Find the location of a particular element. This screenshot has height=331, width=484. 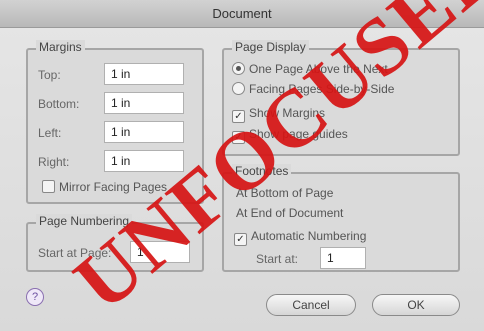

at-bottom-of-page-label: At Bottom of Page is located at coordinates (285, 193).